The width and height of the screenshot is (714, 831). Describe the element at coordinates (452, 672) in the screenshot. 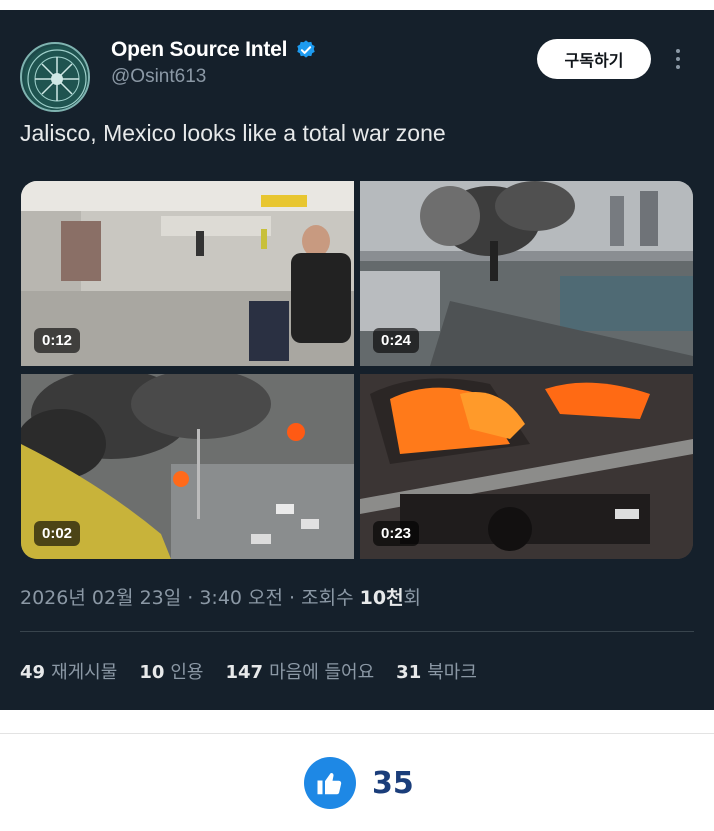

I see `stat-label: 북마크` at that location.